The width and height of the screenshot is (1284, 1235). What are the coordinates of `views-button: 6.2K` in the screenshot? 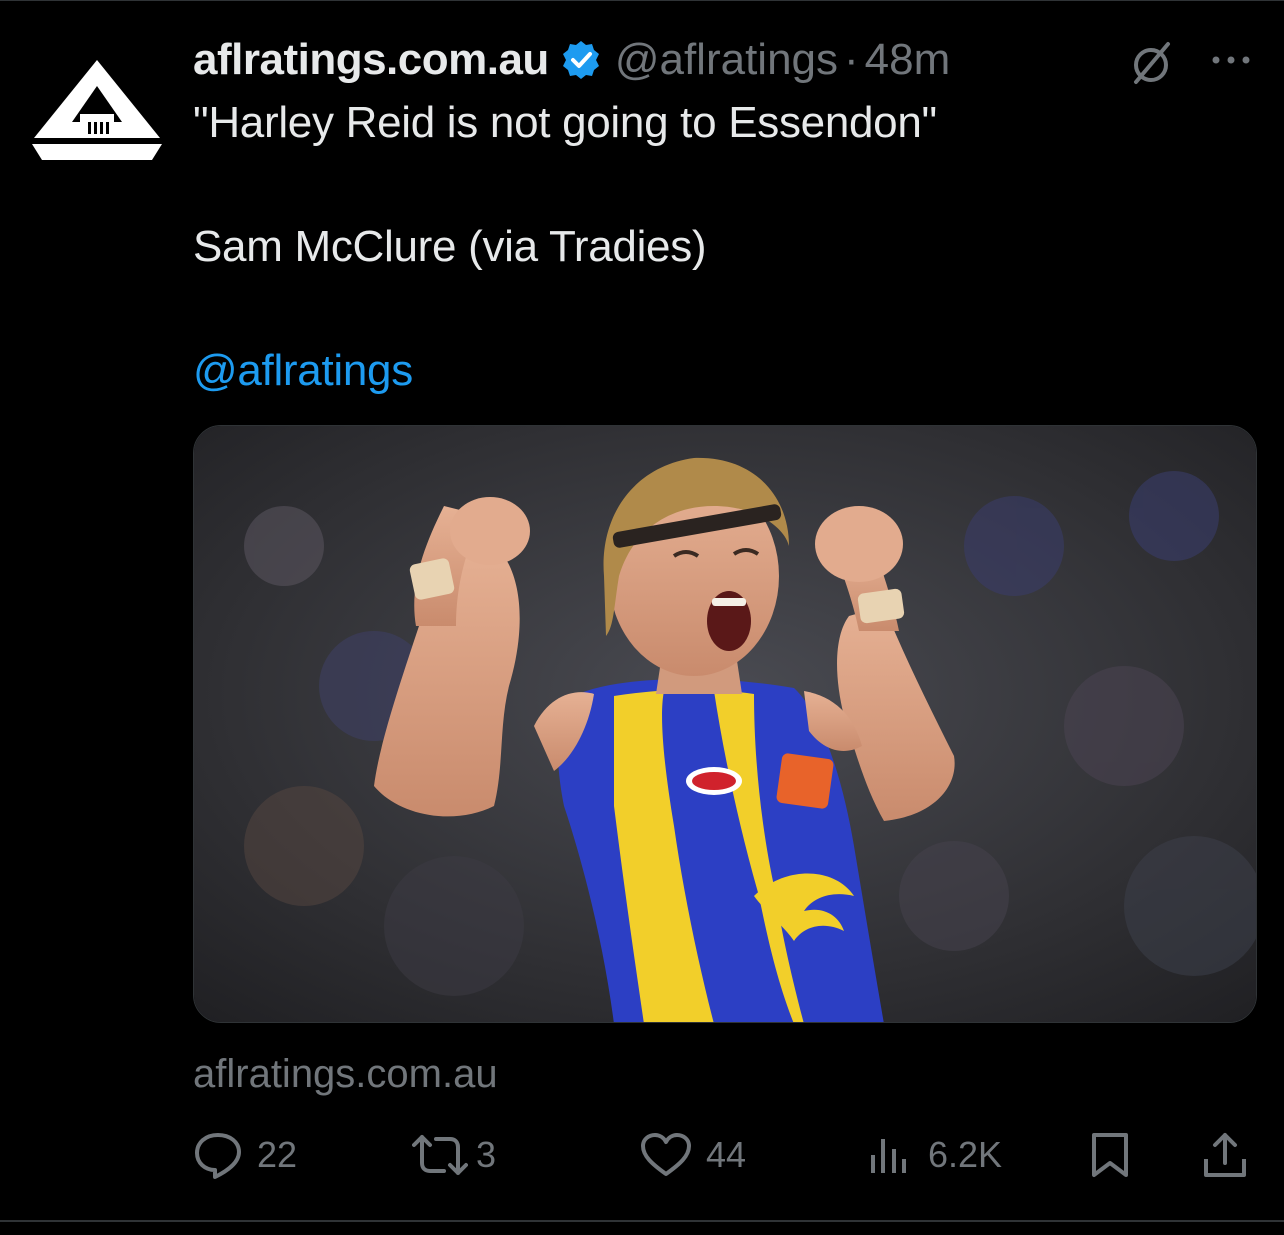 It's located at (935, 1155).